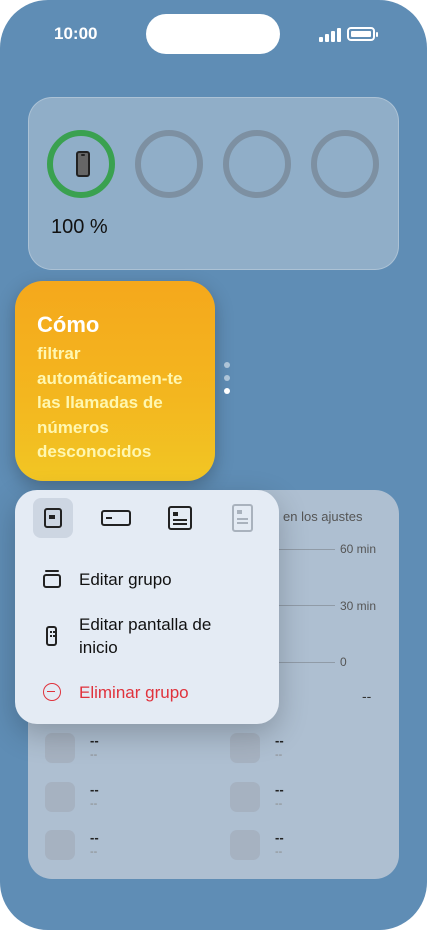 This screenshot has width=427, height=930. I want to click on menu-item-label: Editar grupo, so click(125, 579).